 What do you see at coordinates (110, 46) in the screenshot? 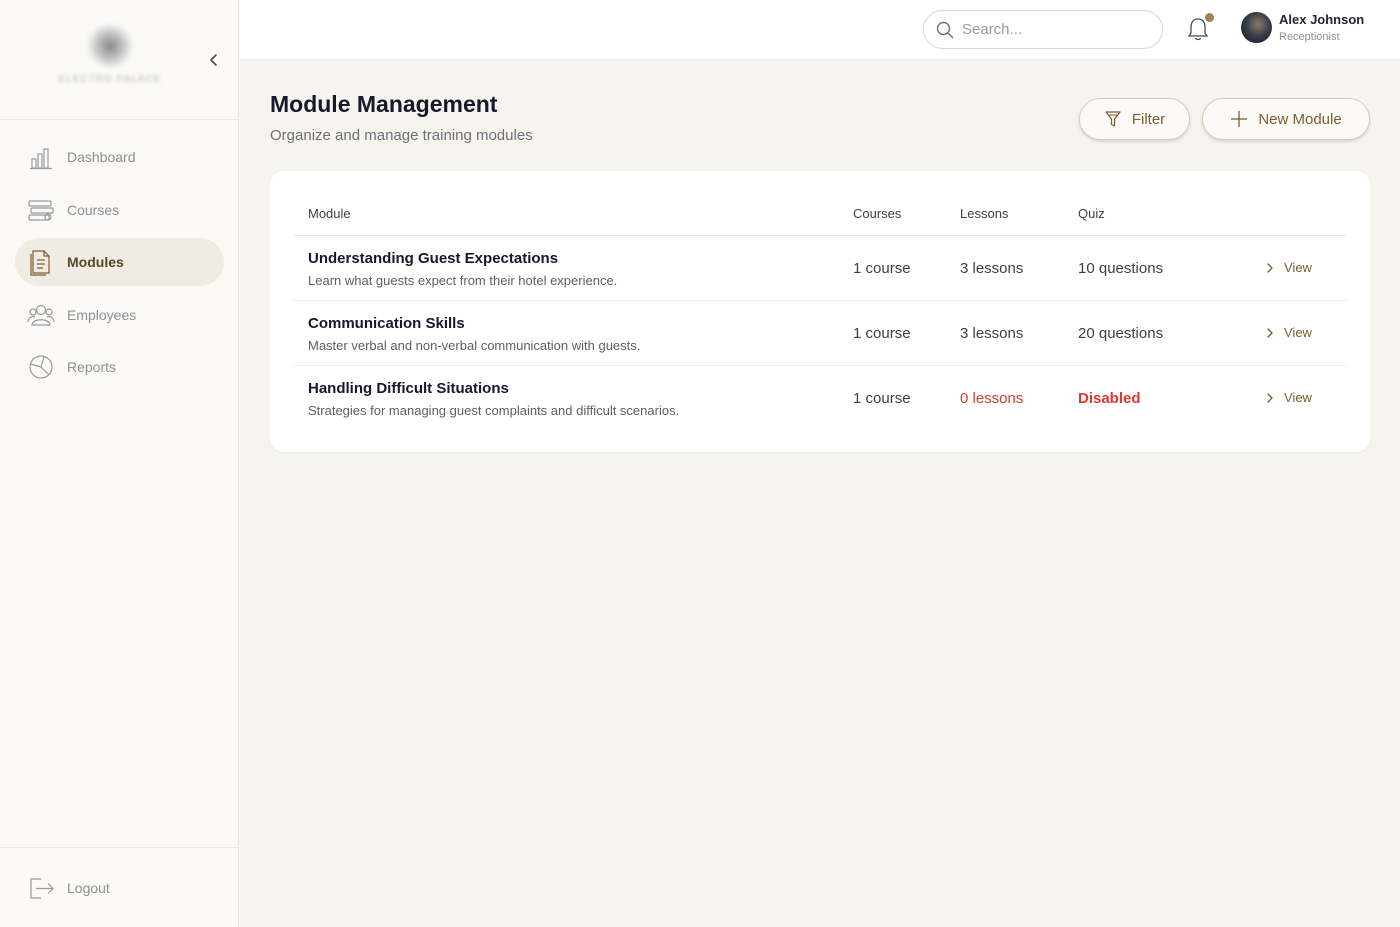
I see `logo` at bounding box center [110, 46].